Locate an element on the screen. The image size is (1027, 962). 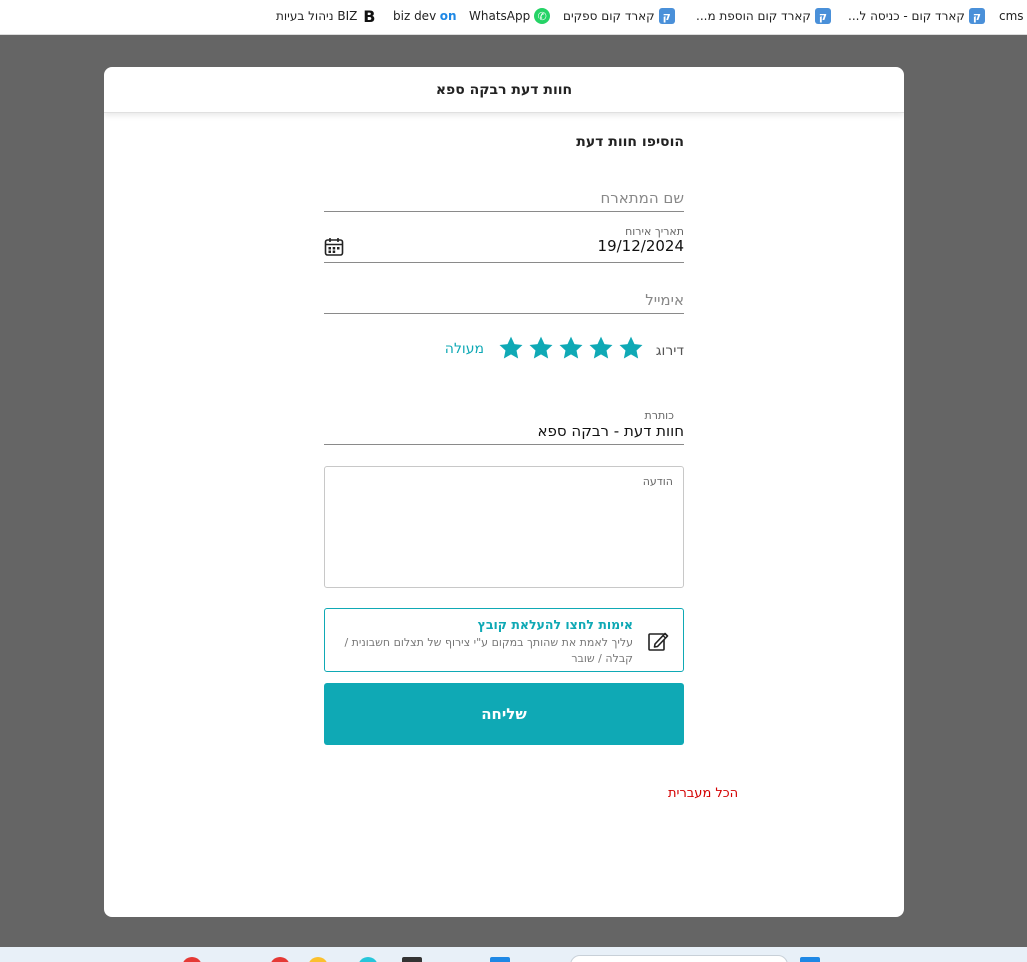
bookmark-label: cms B is located at coordinates (1013, 16).